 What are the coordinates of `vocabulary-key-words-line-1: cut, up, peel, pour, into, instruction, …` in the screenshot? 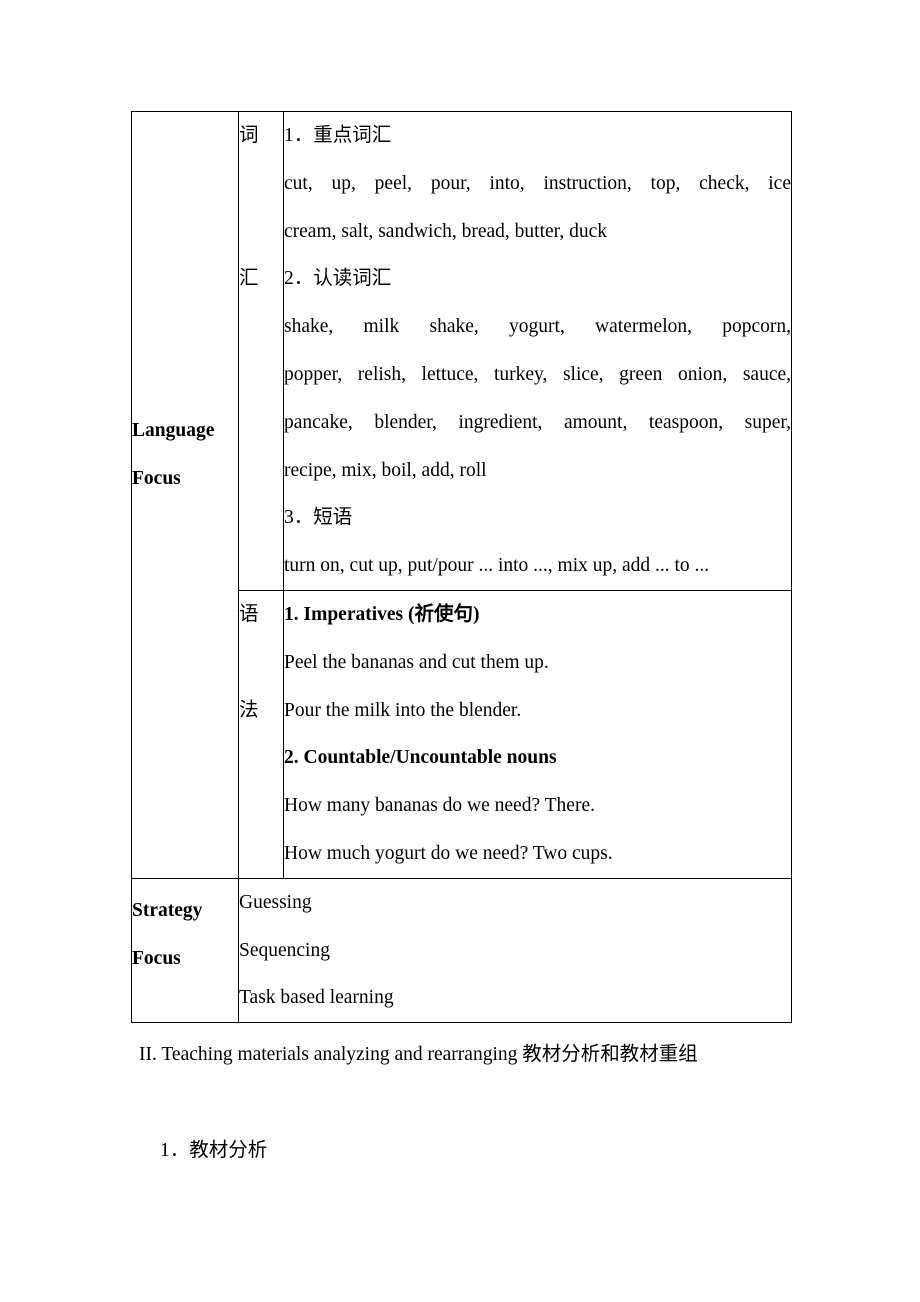 It's located at (537, 183).